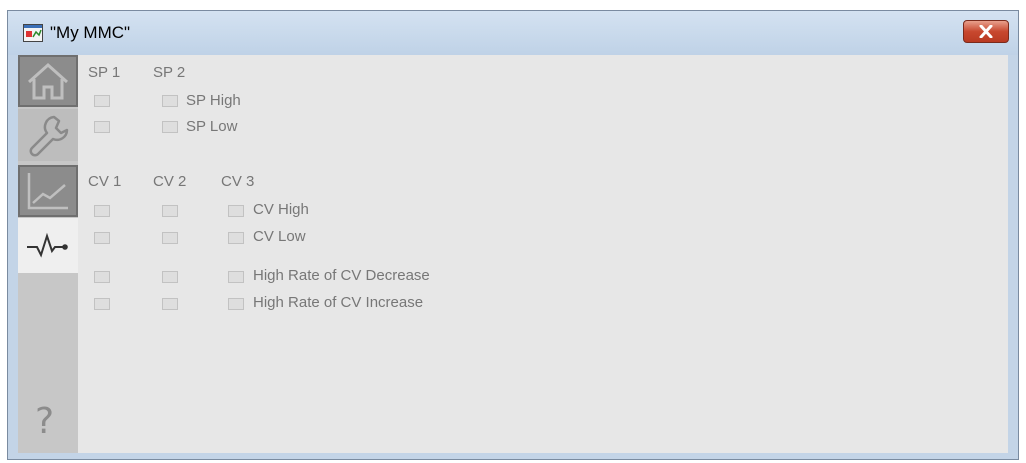  I want to click on cv1-column-header: CV 1, so click(105, 181).